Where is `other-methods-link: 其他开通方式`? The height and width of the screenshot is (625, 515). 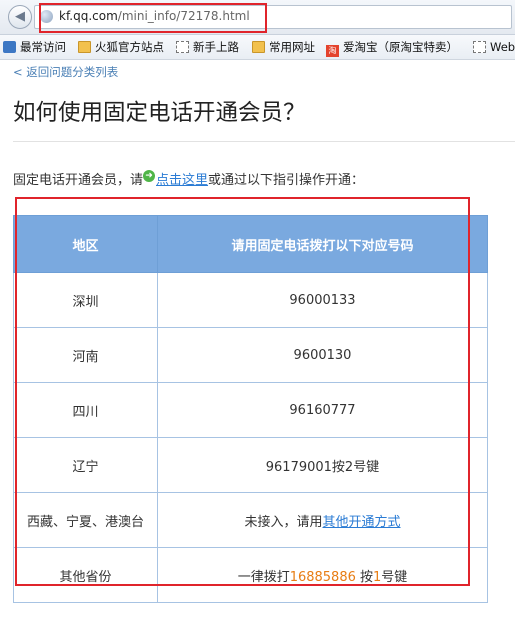 other-methods-link: 其他开通方式 is located at coordinates (362, 522).